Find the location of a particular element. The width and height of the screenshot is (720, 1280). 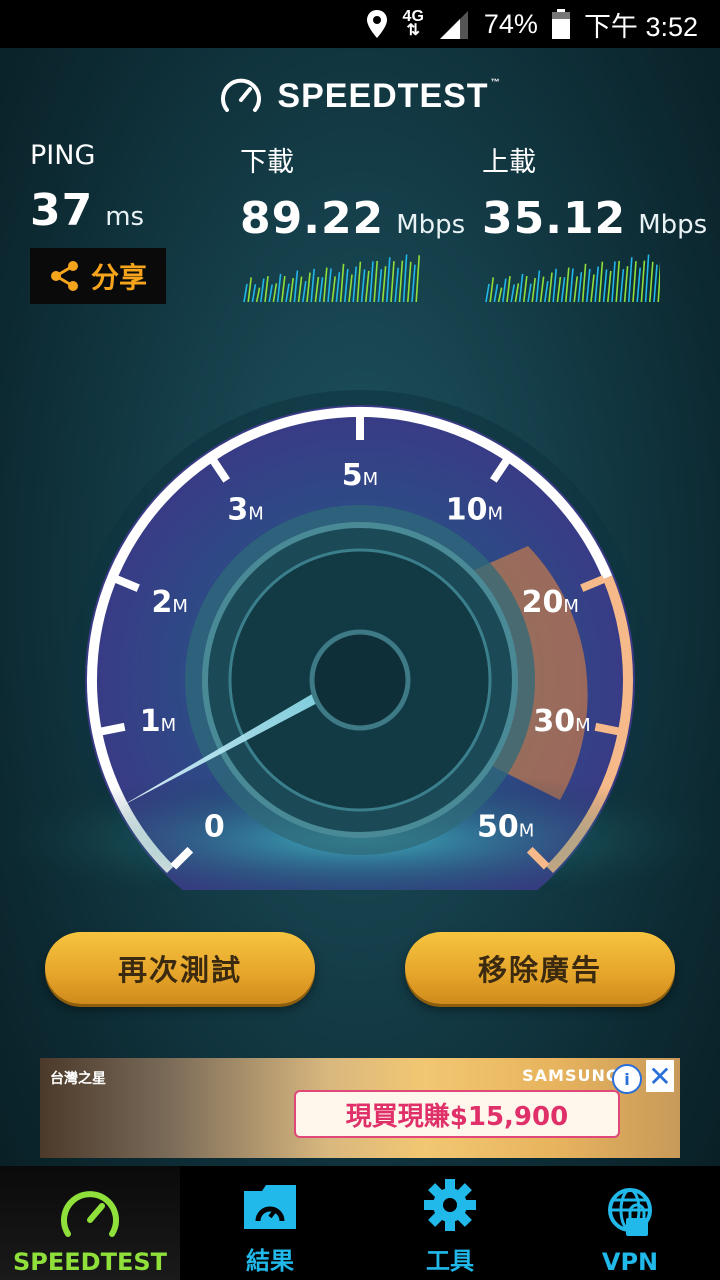

tab-tools-label: 工具 is located at coordinates (450, 1261).